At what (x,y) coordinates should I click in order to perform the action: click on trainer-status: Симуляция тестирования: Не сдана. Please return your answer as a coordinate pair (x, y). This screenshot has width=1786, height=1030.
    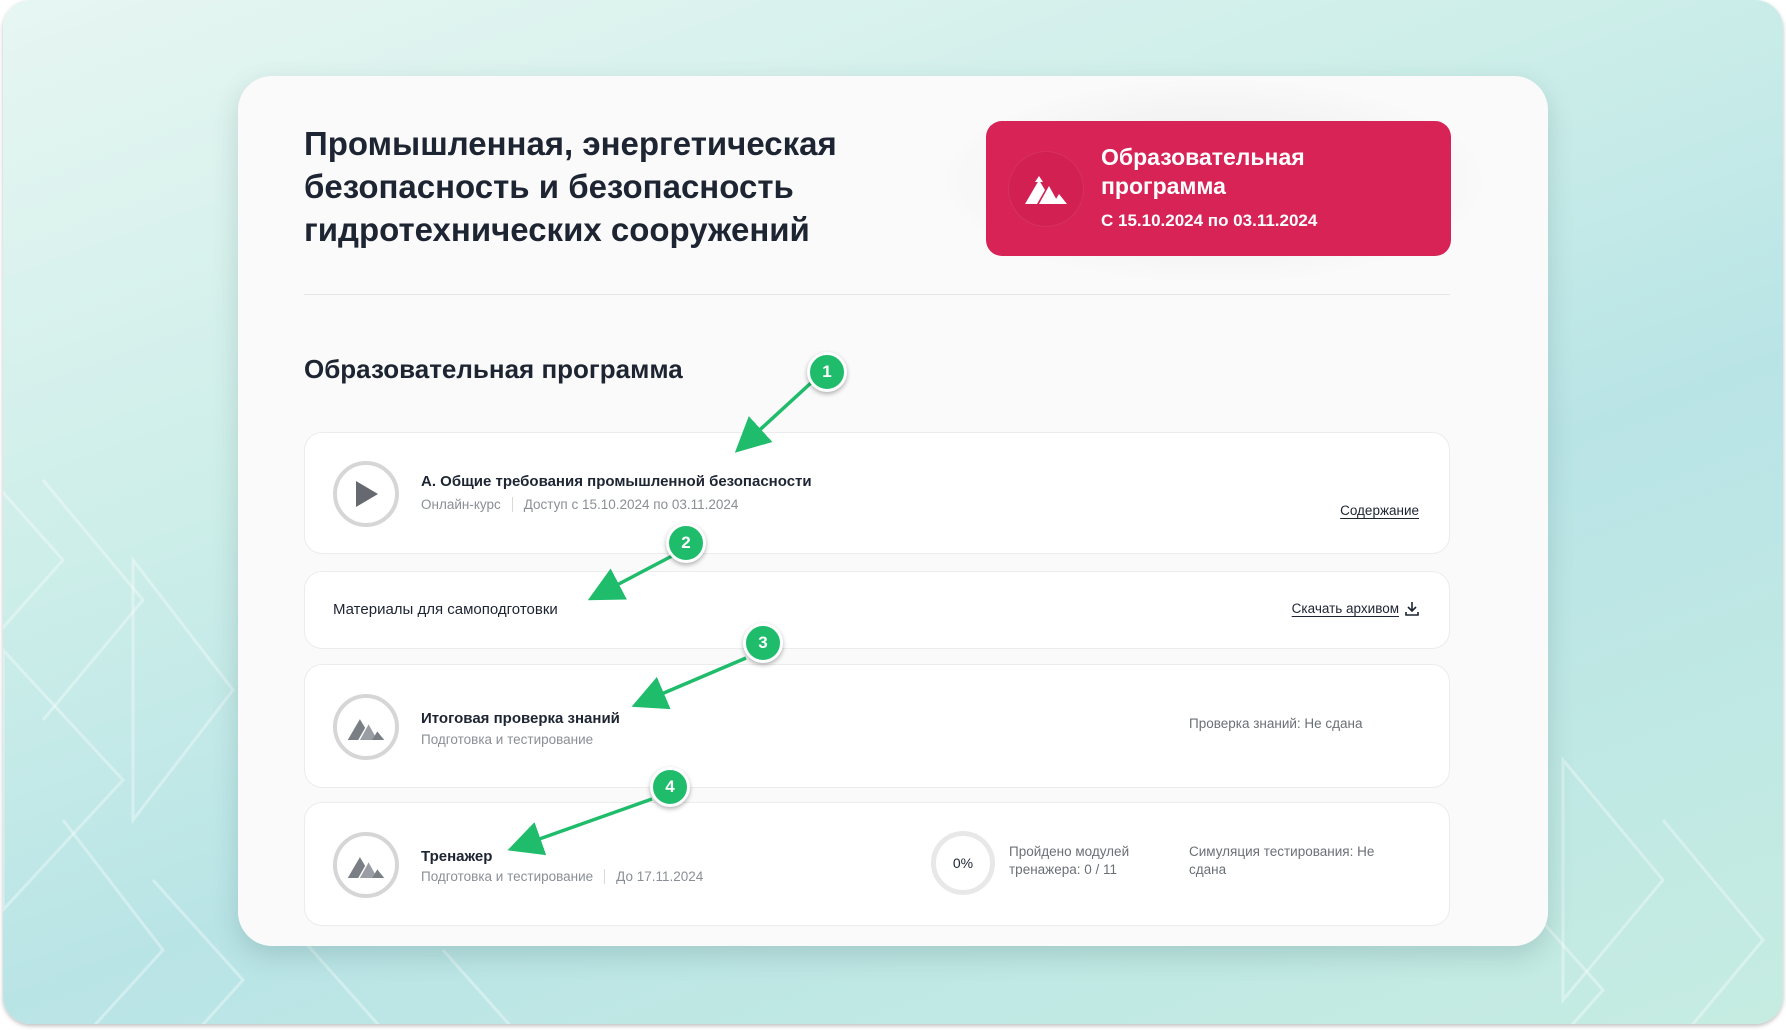
    Looking at the image, I should click on (1282, 860).